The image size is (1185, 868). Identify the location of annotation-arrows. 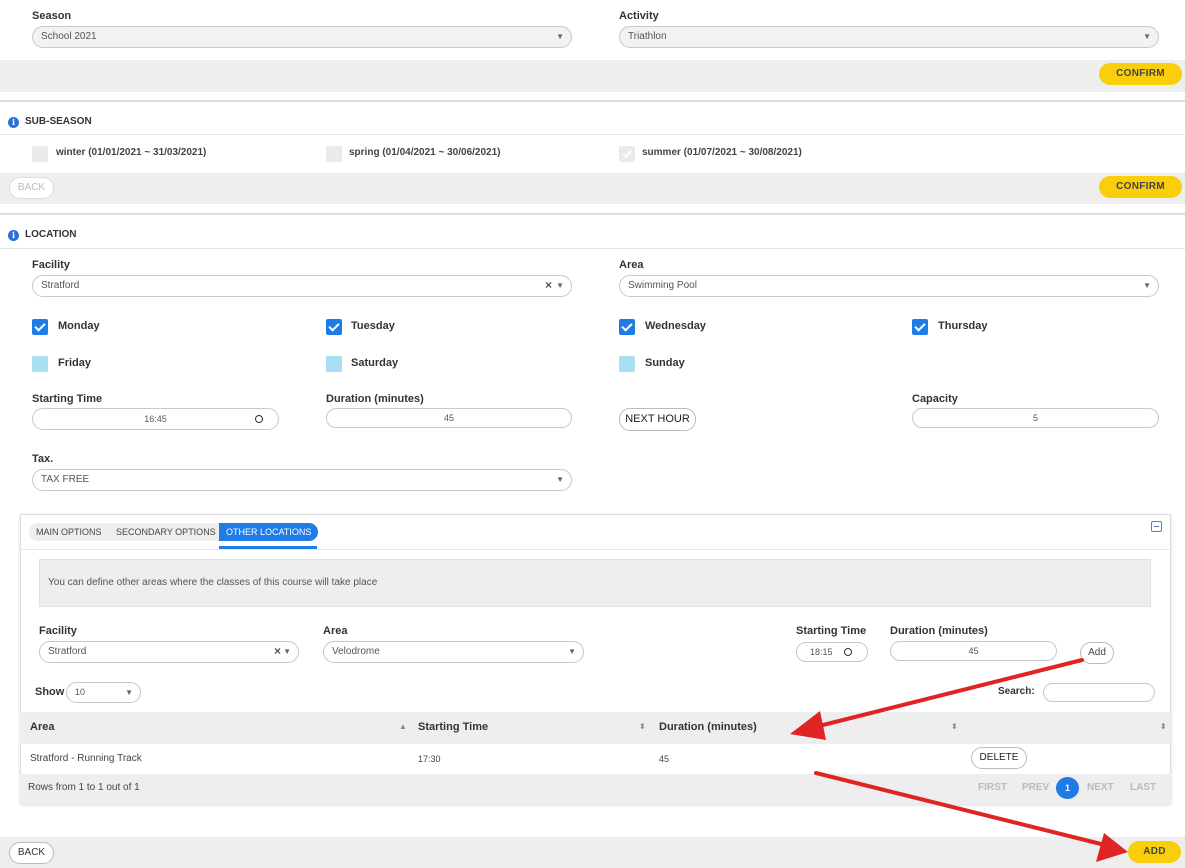
(959, 760).